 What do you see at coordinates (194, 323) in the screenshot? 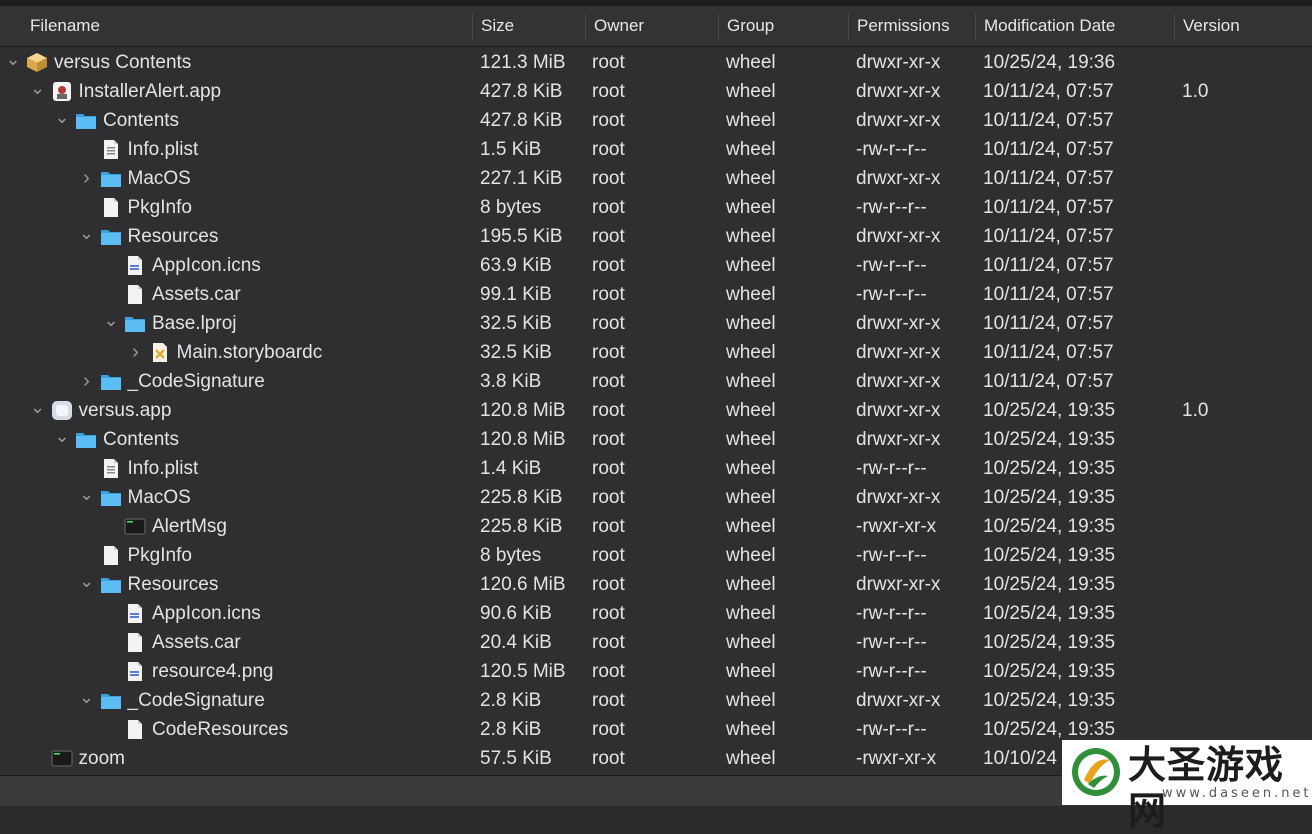
I see `filename-cell: Base.lproj` at bounding box center [194, 323].